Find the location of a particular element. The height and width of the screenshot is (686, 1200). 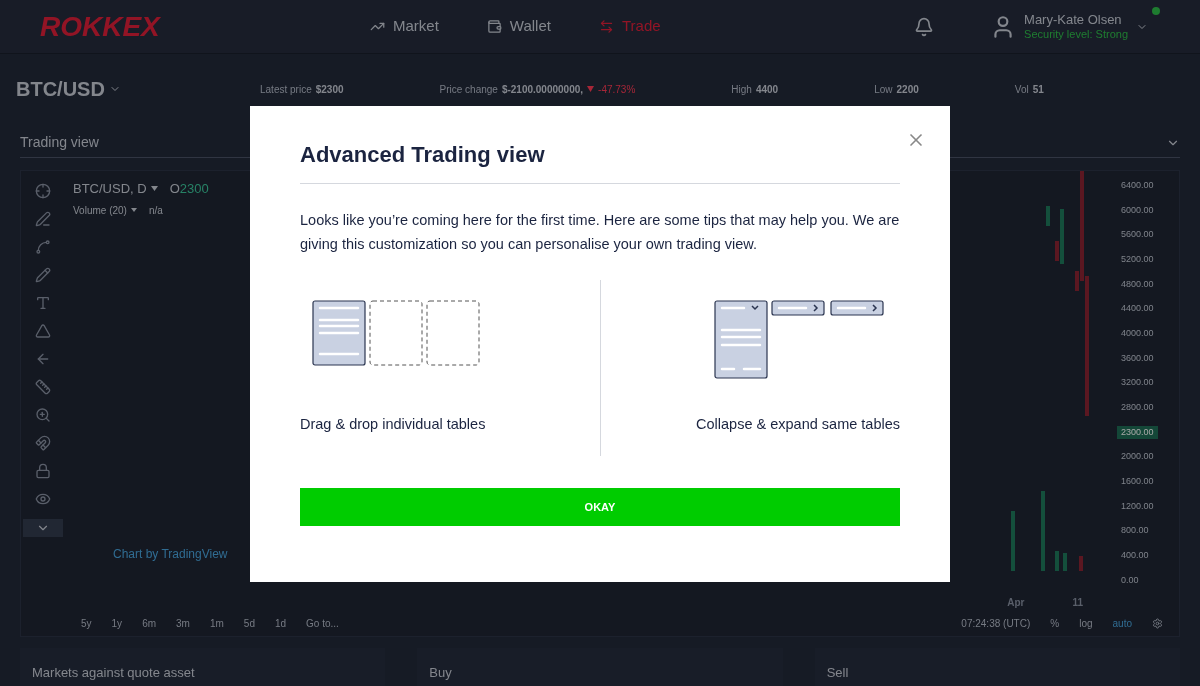

stat-value: $2300 is located at coordinates (329, 89).